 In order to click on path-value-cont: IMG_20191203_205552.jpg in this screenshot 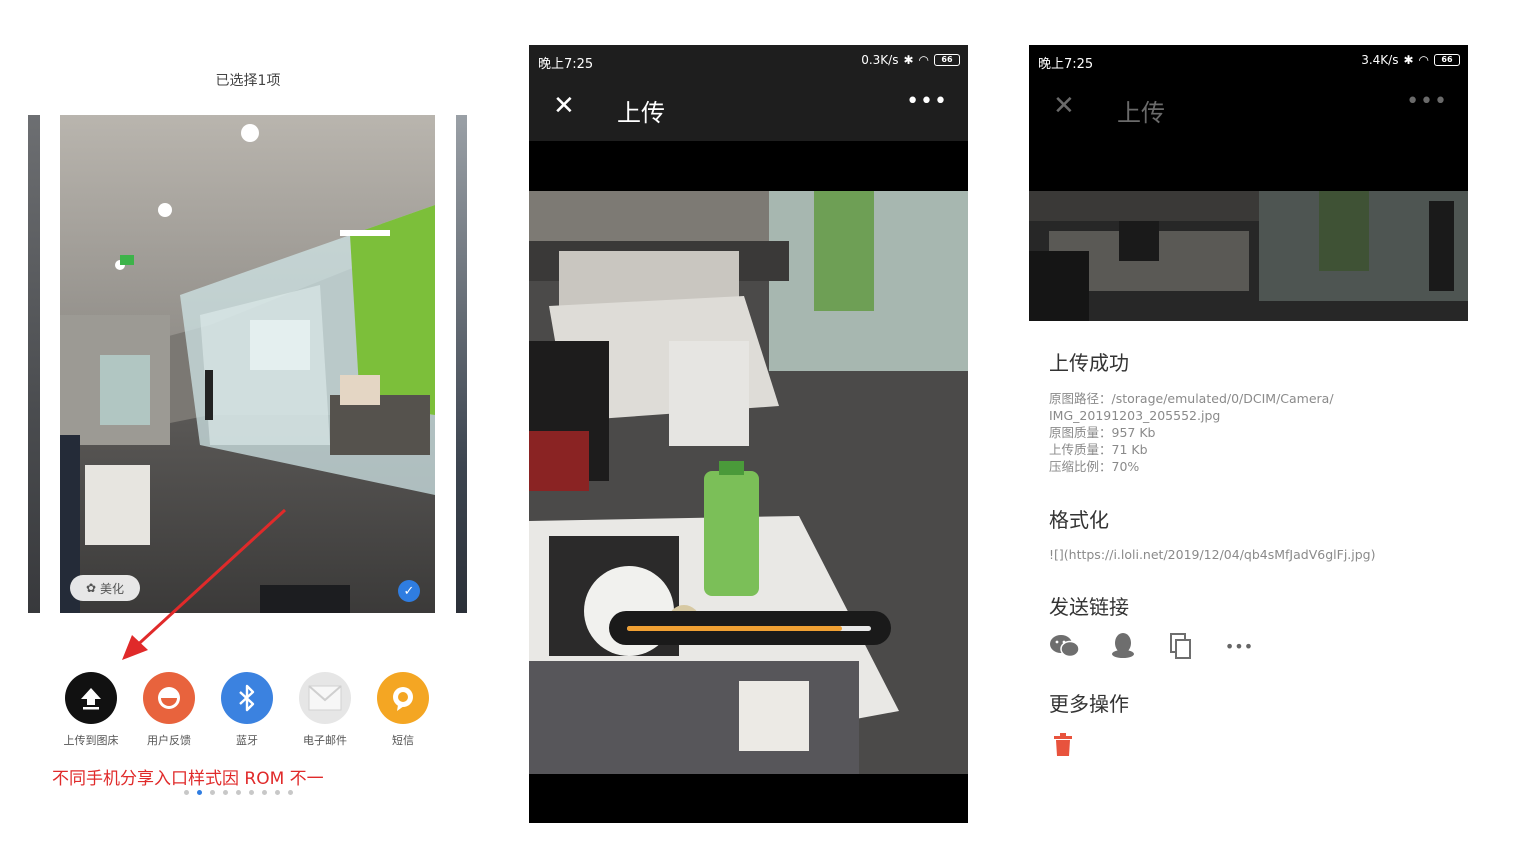, I will do `click(1135, 415)`.